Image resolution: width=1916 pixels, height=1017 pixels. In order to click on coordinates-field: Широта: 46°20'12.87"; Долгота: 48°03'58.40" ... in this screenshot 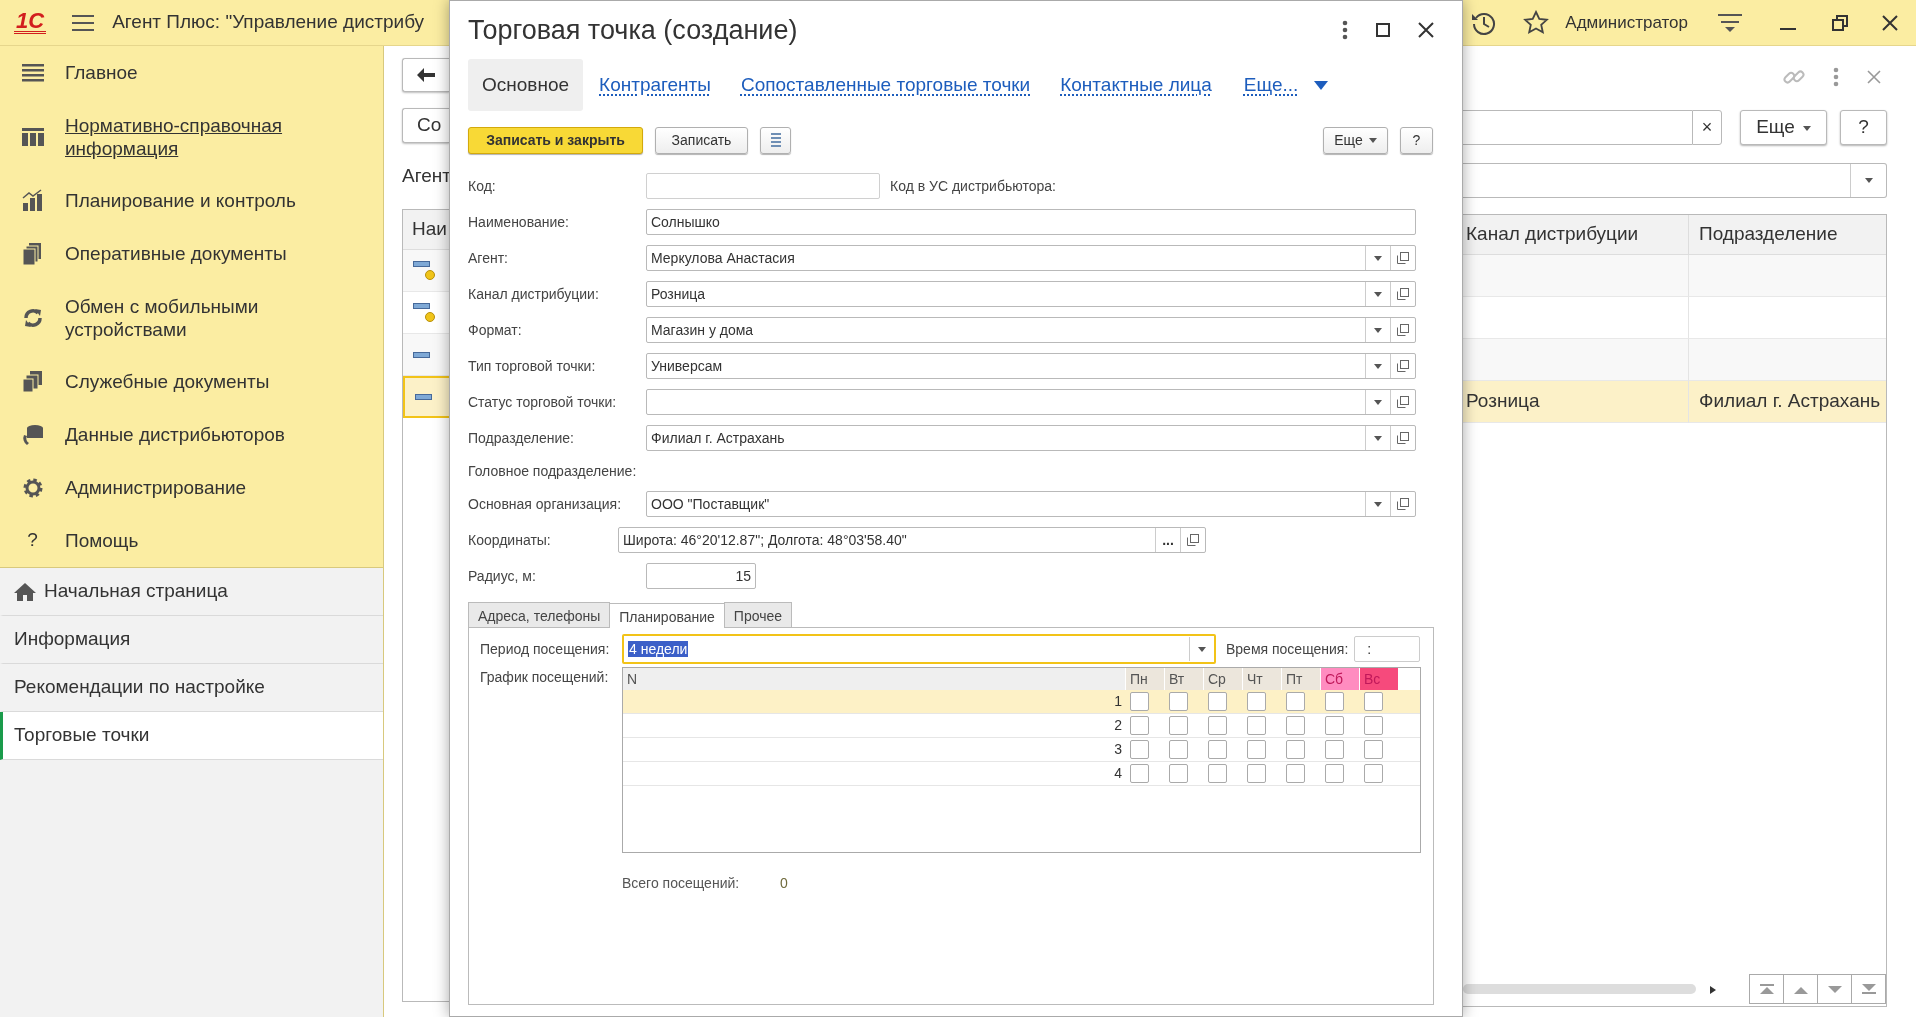, I will do `click(912, 540)`.